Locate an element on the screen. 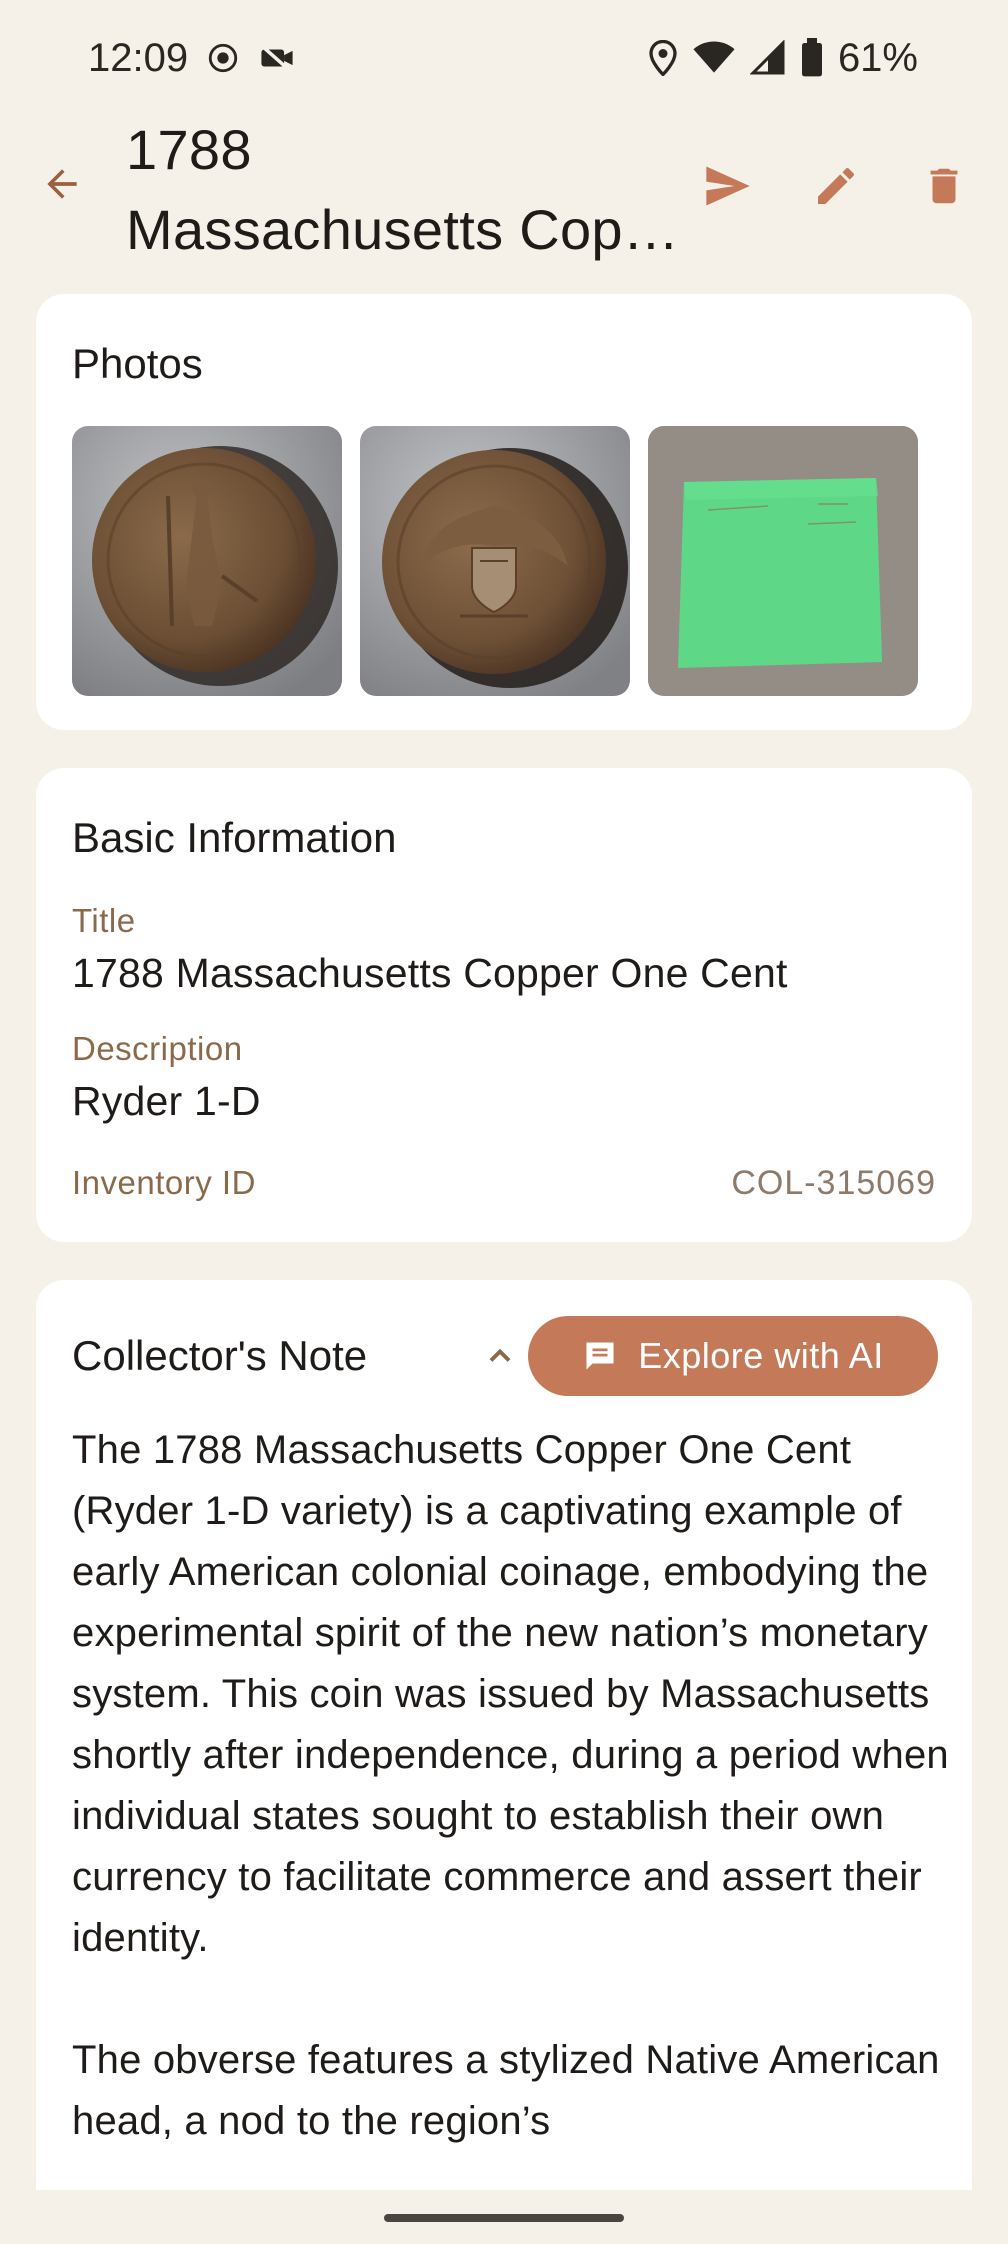 The image size is (1008, 2244). photo-obverse is located at coordinates (207, 561).